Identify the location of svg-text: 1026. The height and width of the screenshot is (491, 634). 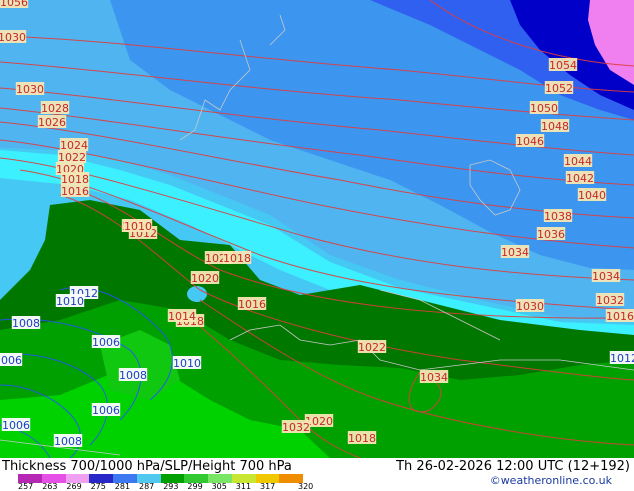
(52, 122).